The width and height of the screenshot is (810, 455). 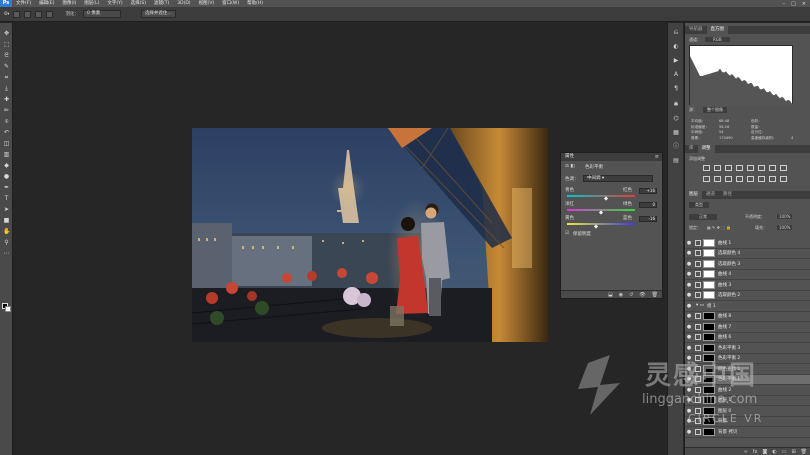 What do you see at coordinates (138, 3) in the screenshot?
I see `menu-item: 选择(S)` at bounding box center [138, 3].